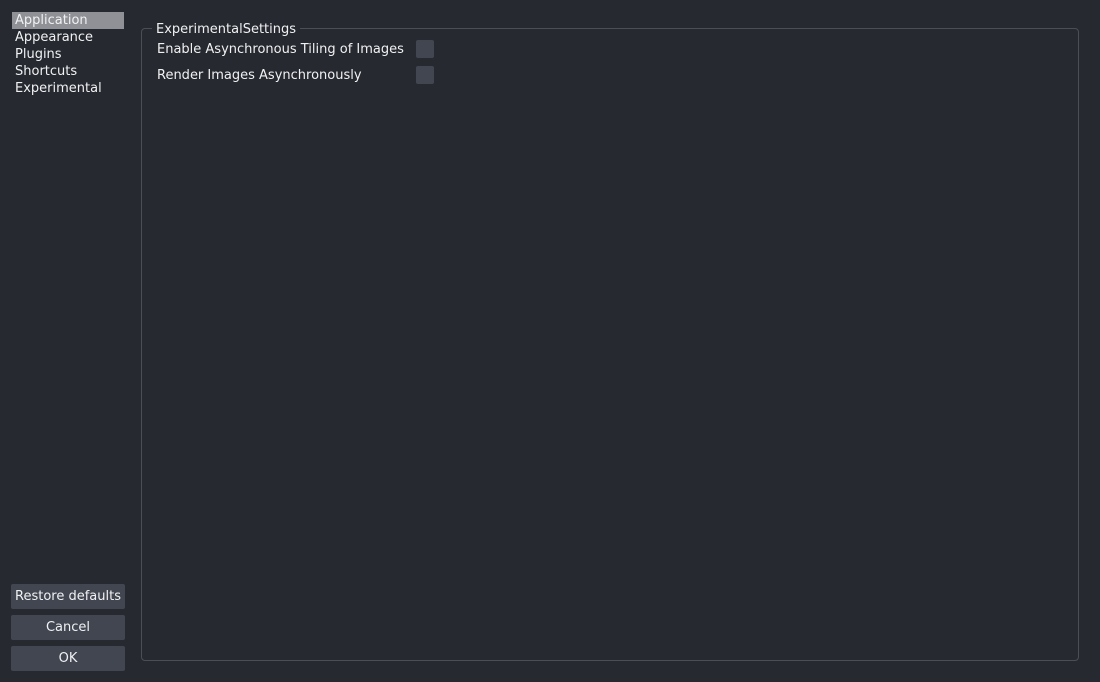 The image size is (1100, 682). What do you see at coordinates (280, 49) in the screenshot?
I see `async-tiling-label: Enable Asynchronous Tiling of Images` at bounding box center [280, 49].